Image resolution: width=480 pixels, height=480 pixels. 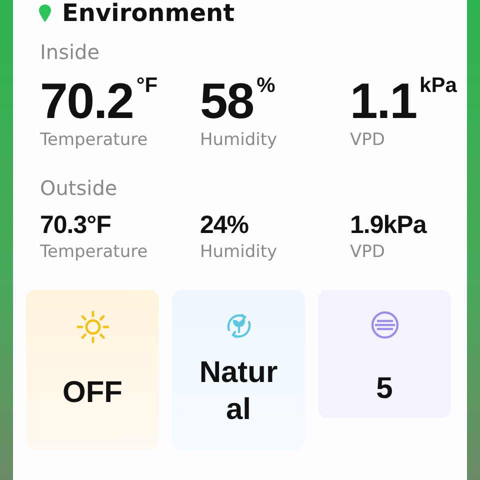 What do you see at coordinates (224, 226) in the screenshot?
I see `reading-value: 24%` at bounding box center [224, 226].